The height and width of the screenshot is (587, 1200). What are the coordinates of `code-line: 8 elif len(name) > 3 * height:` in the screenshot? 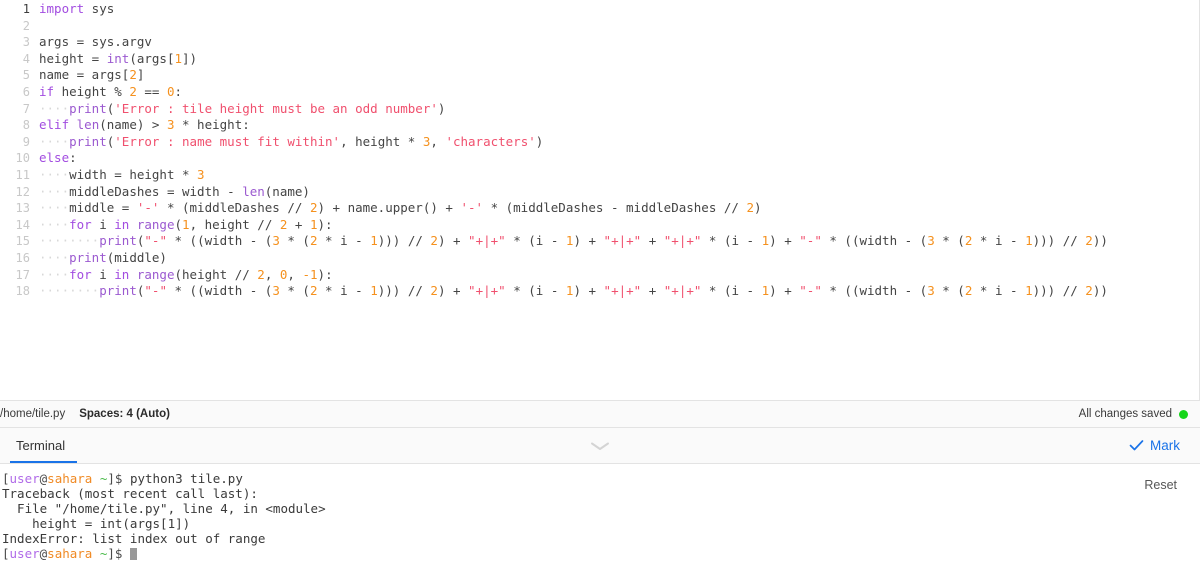 It's located at (599, 125).